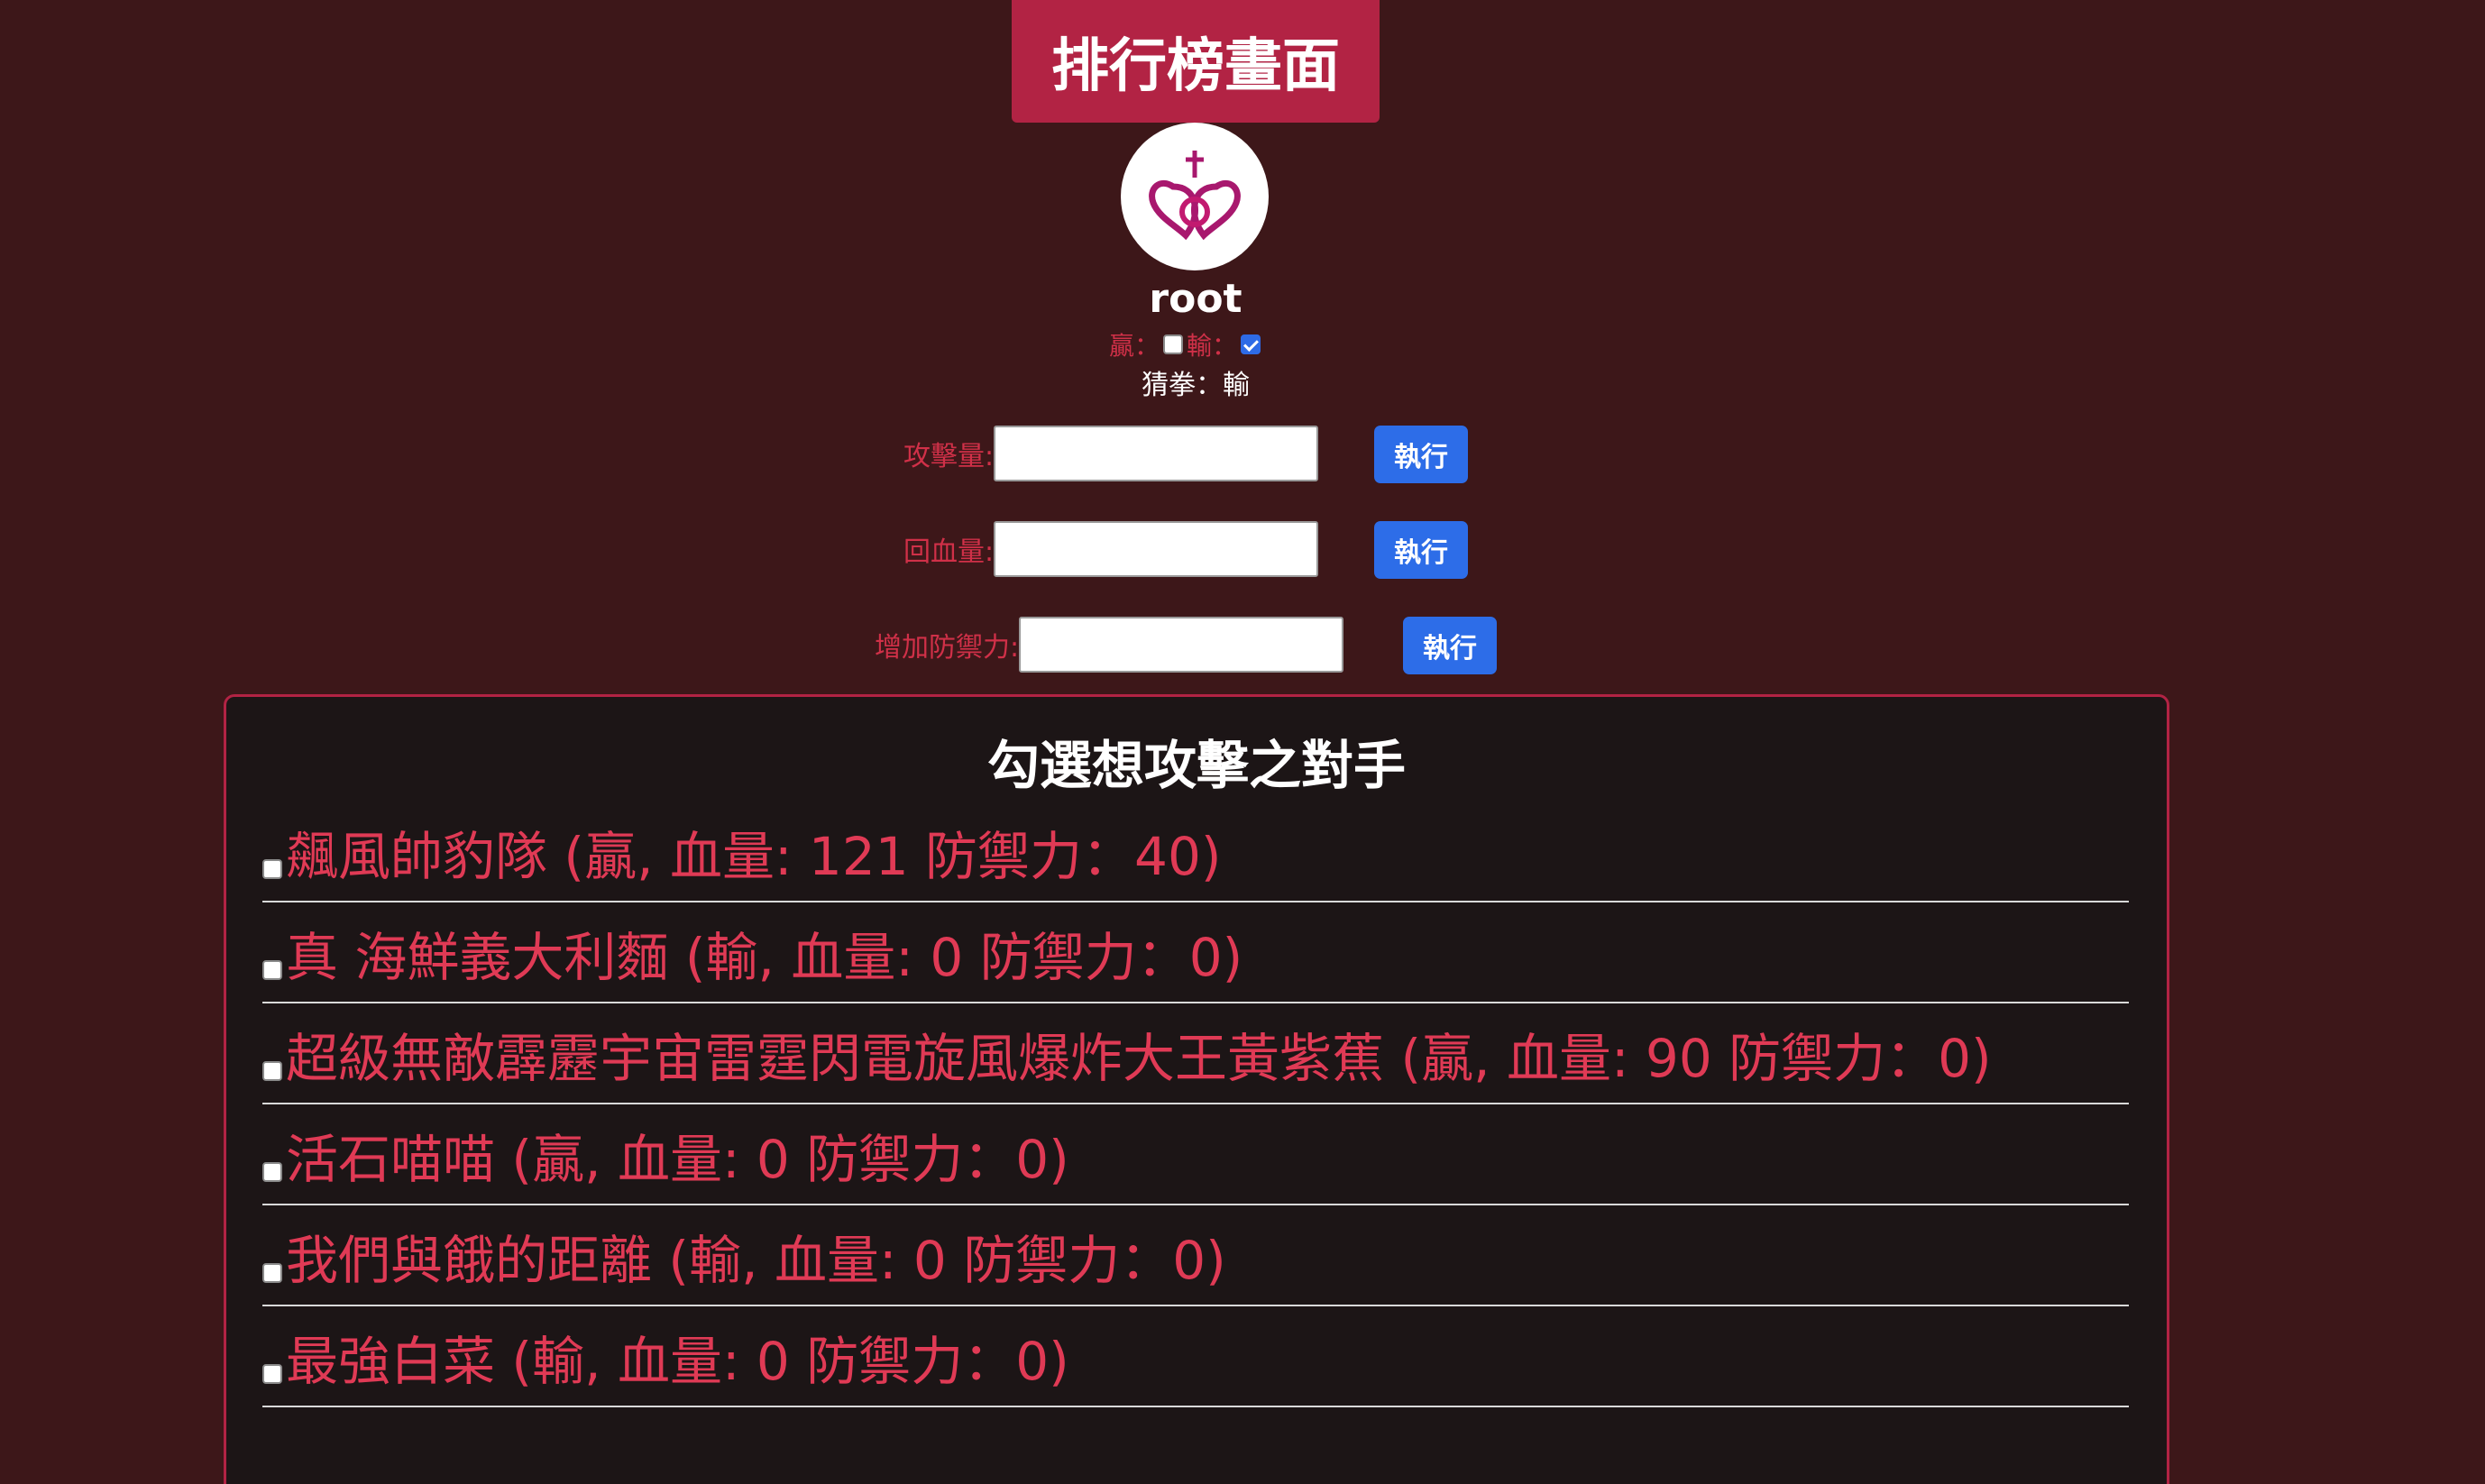  I want to click on opponent-item: 我們與餓的距離 (輸, 血量: 0 防禦力：0), so click(1195, 1255).